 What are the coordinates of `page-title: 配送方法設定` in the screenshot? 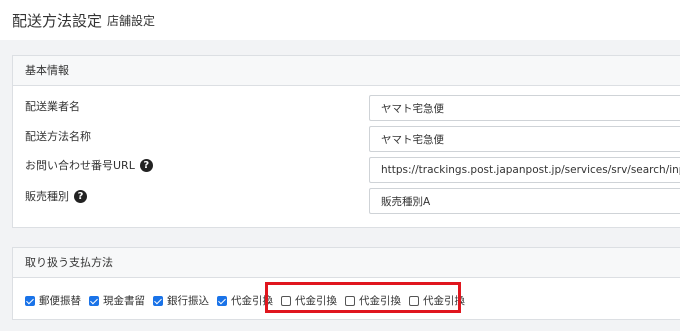 It's located at (57, 21).